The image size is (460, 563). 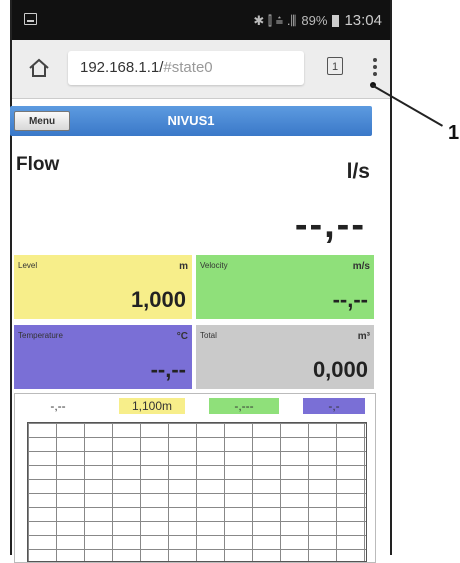 I want to click on velocity-value: --,--, so click(x=350, y=299).